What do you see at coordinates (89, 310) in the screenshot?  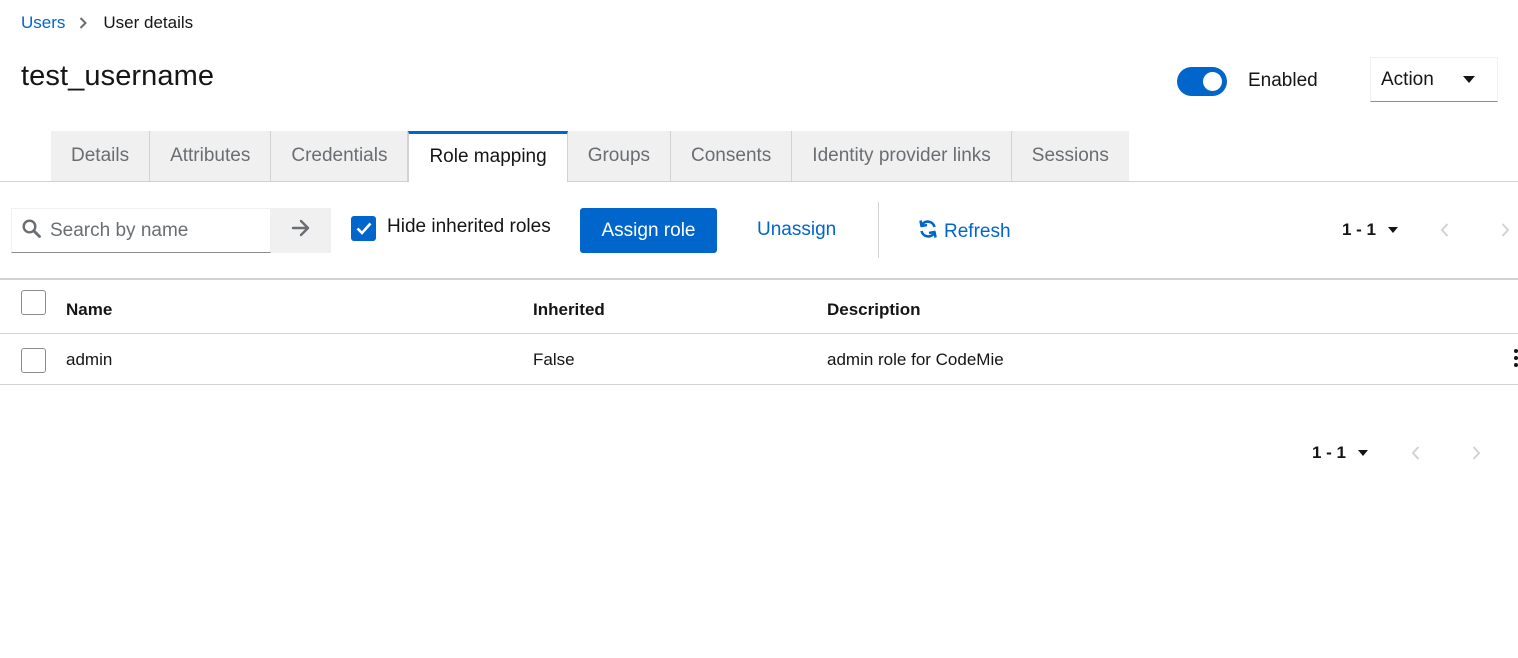 I see `column-header-name: Name` at bounding box center [89, 310].